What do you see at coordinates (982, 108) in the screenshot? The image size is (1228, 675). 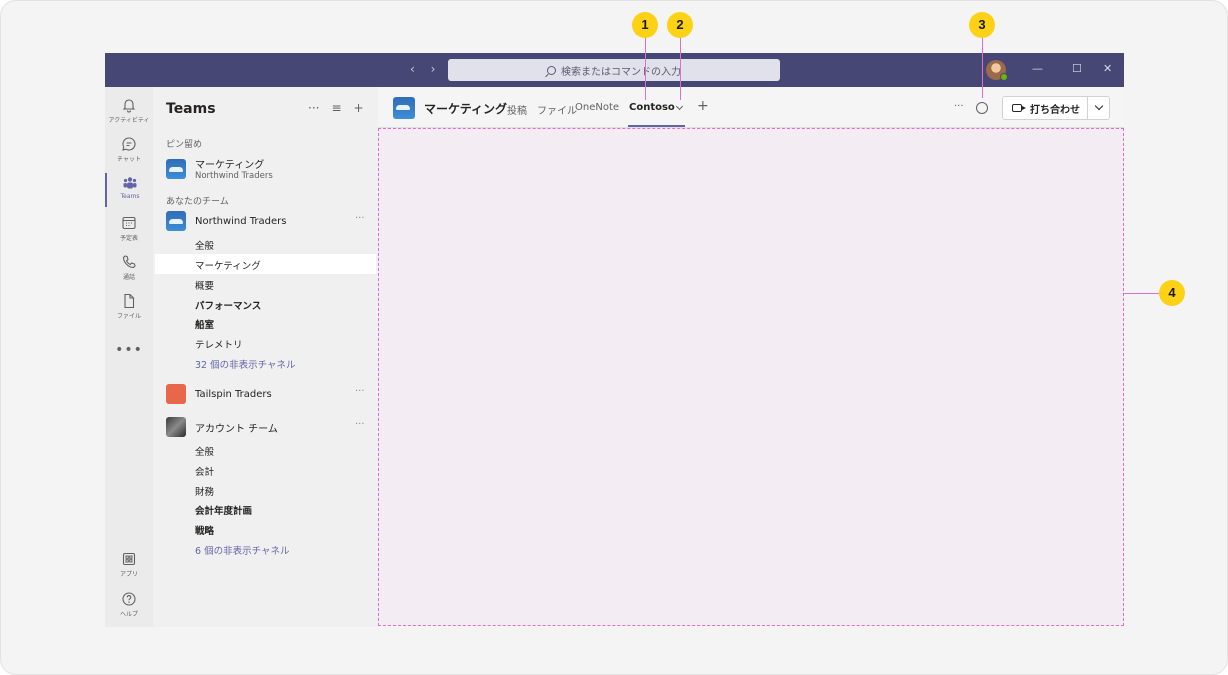 I see `conversation-icon` at bounding box center [982, 108].